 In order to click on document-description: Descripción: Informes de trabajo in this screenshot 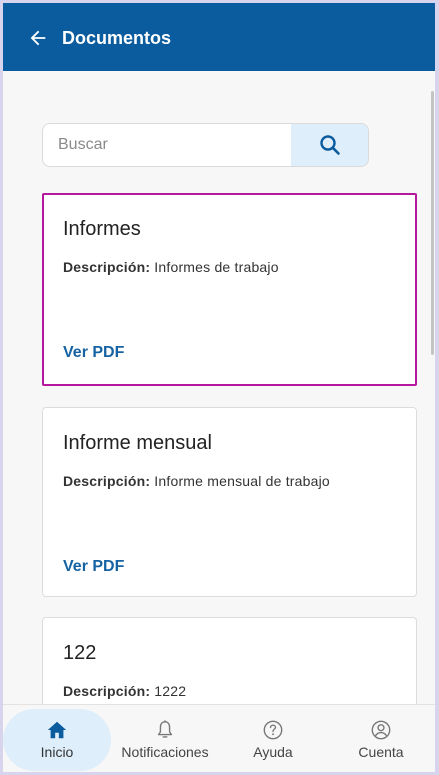, I will do `click(171, 267)`.